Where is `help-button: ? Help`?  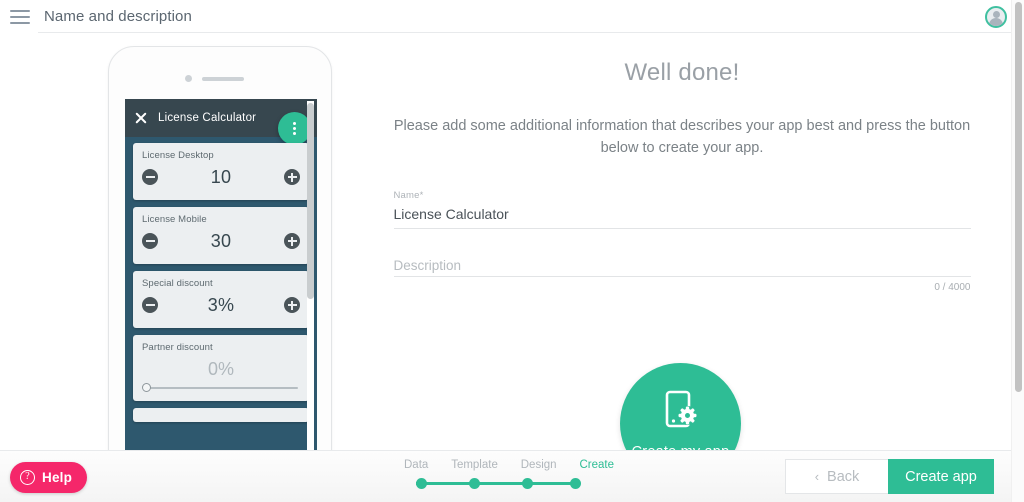
help-button: ? Help is located at coordinates (49, 477).